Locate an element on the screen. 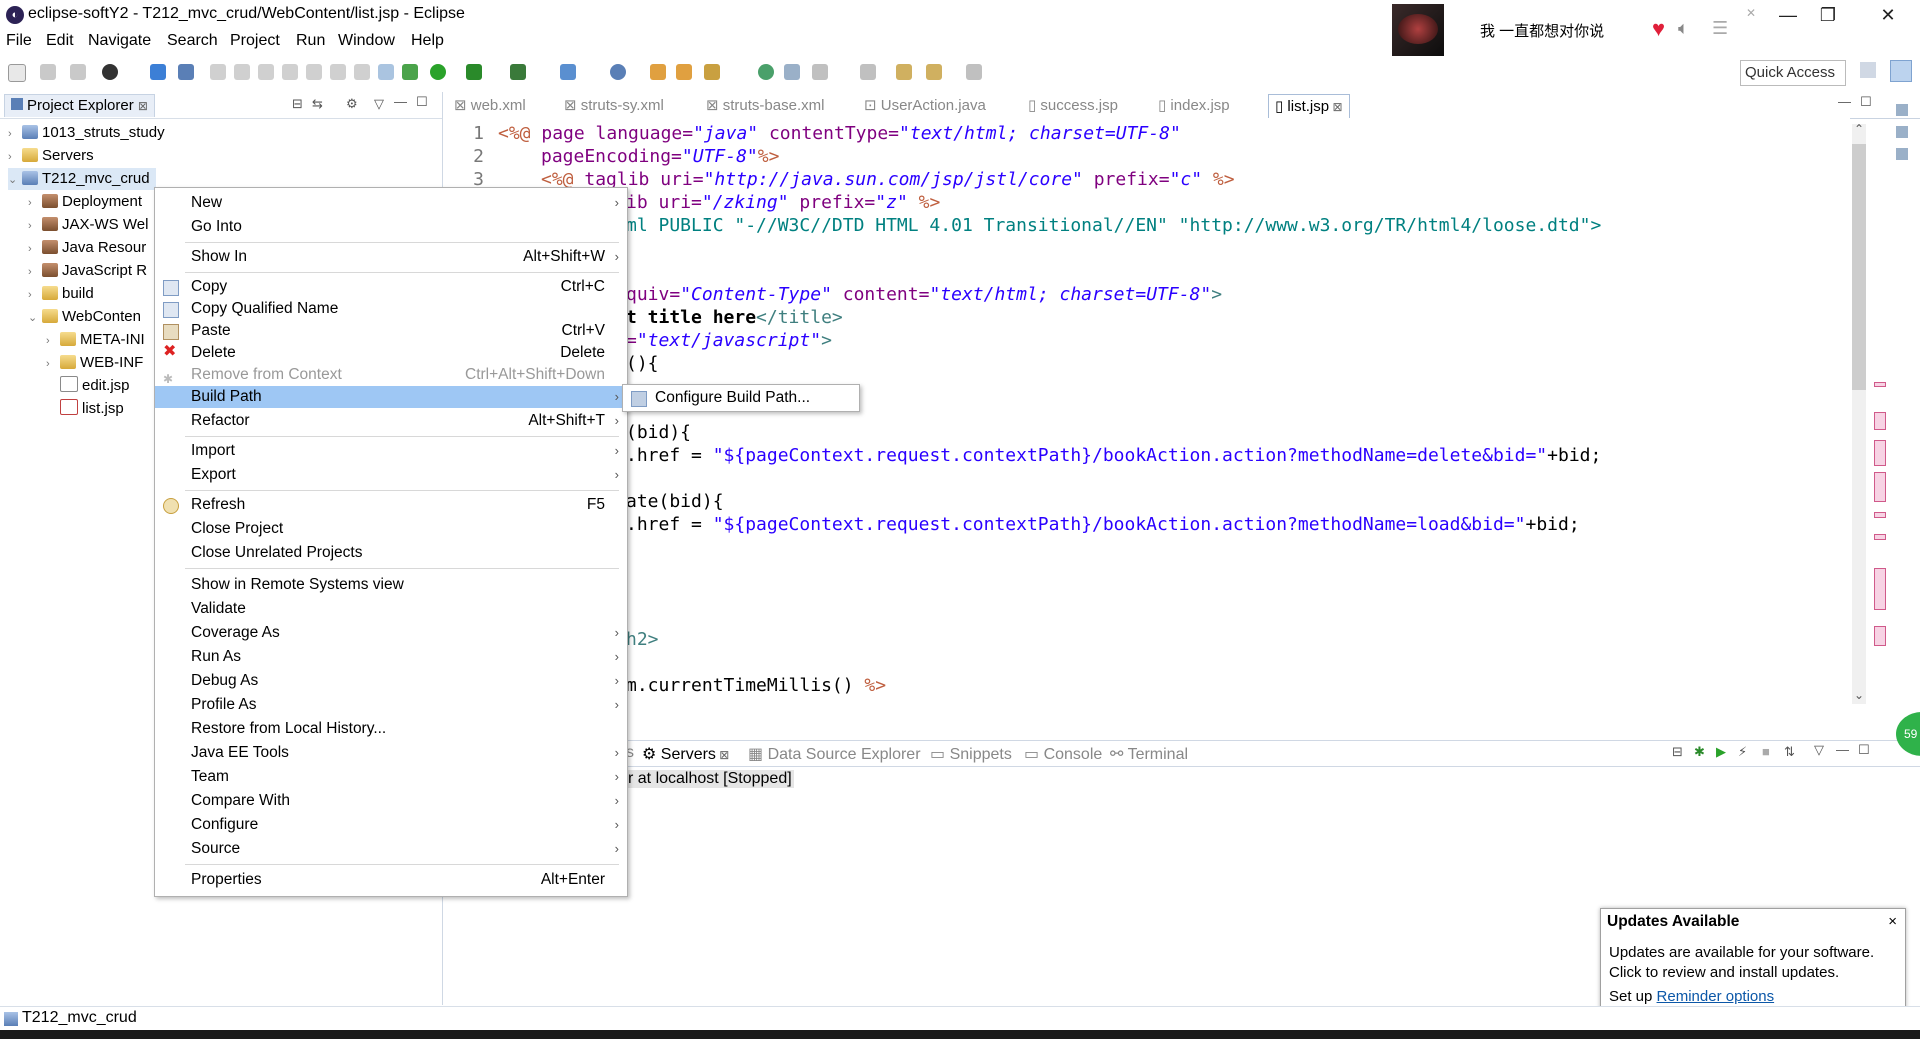 The image size is (1920, 1039). filter-icon: ⚙ is located at coordinates (352, 104).